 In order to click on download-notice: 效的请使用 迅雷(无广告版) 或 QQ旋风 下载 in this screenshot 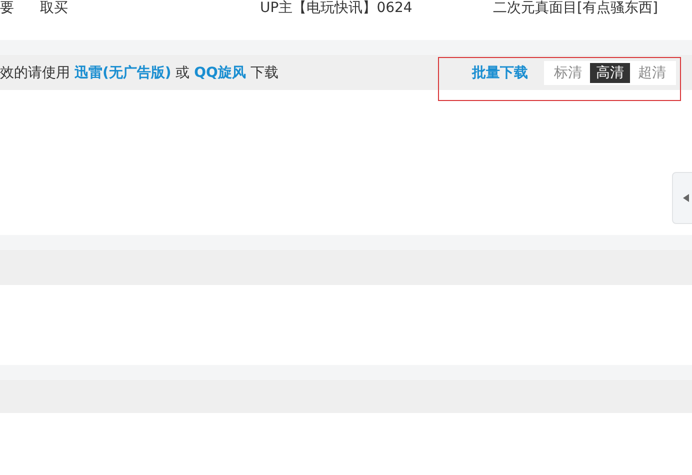, I will do `click(139, 73)`.